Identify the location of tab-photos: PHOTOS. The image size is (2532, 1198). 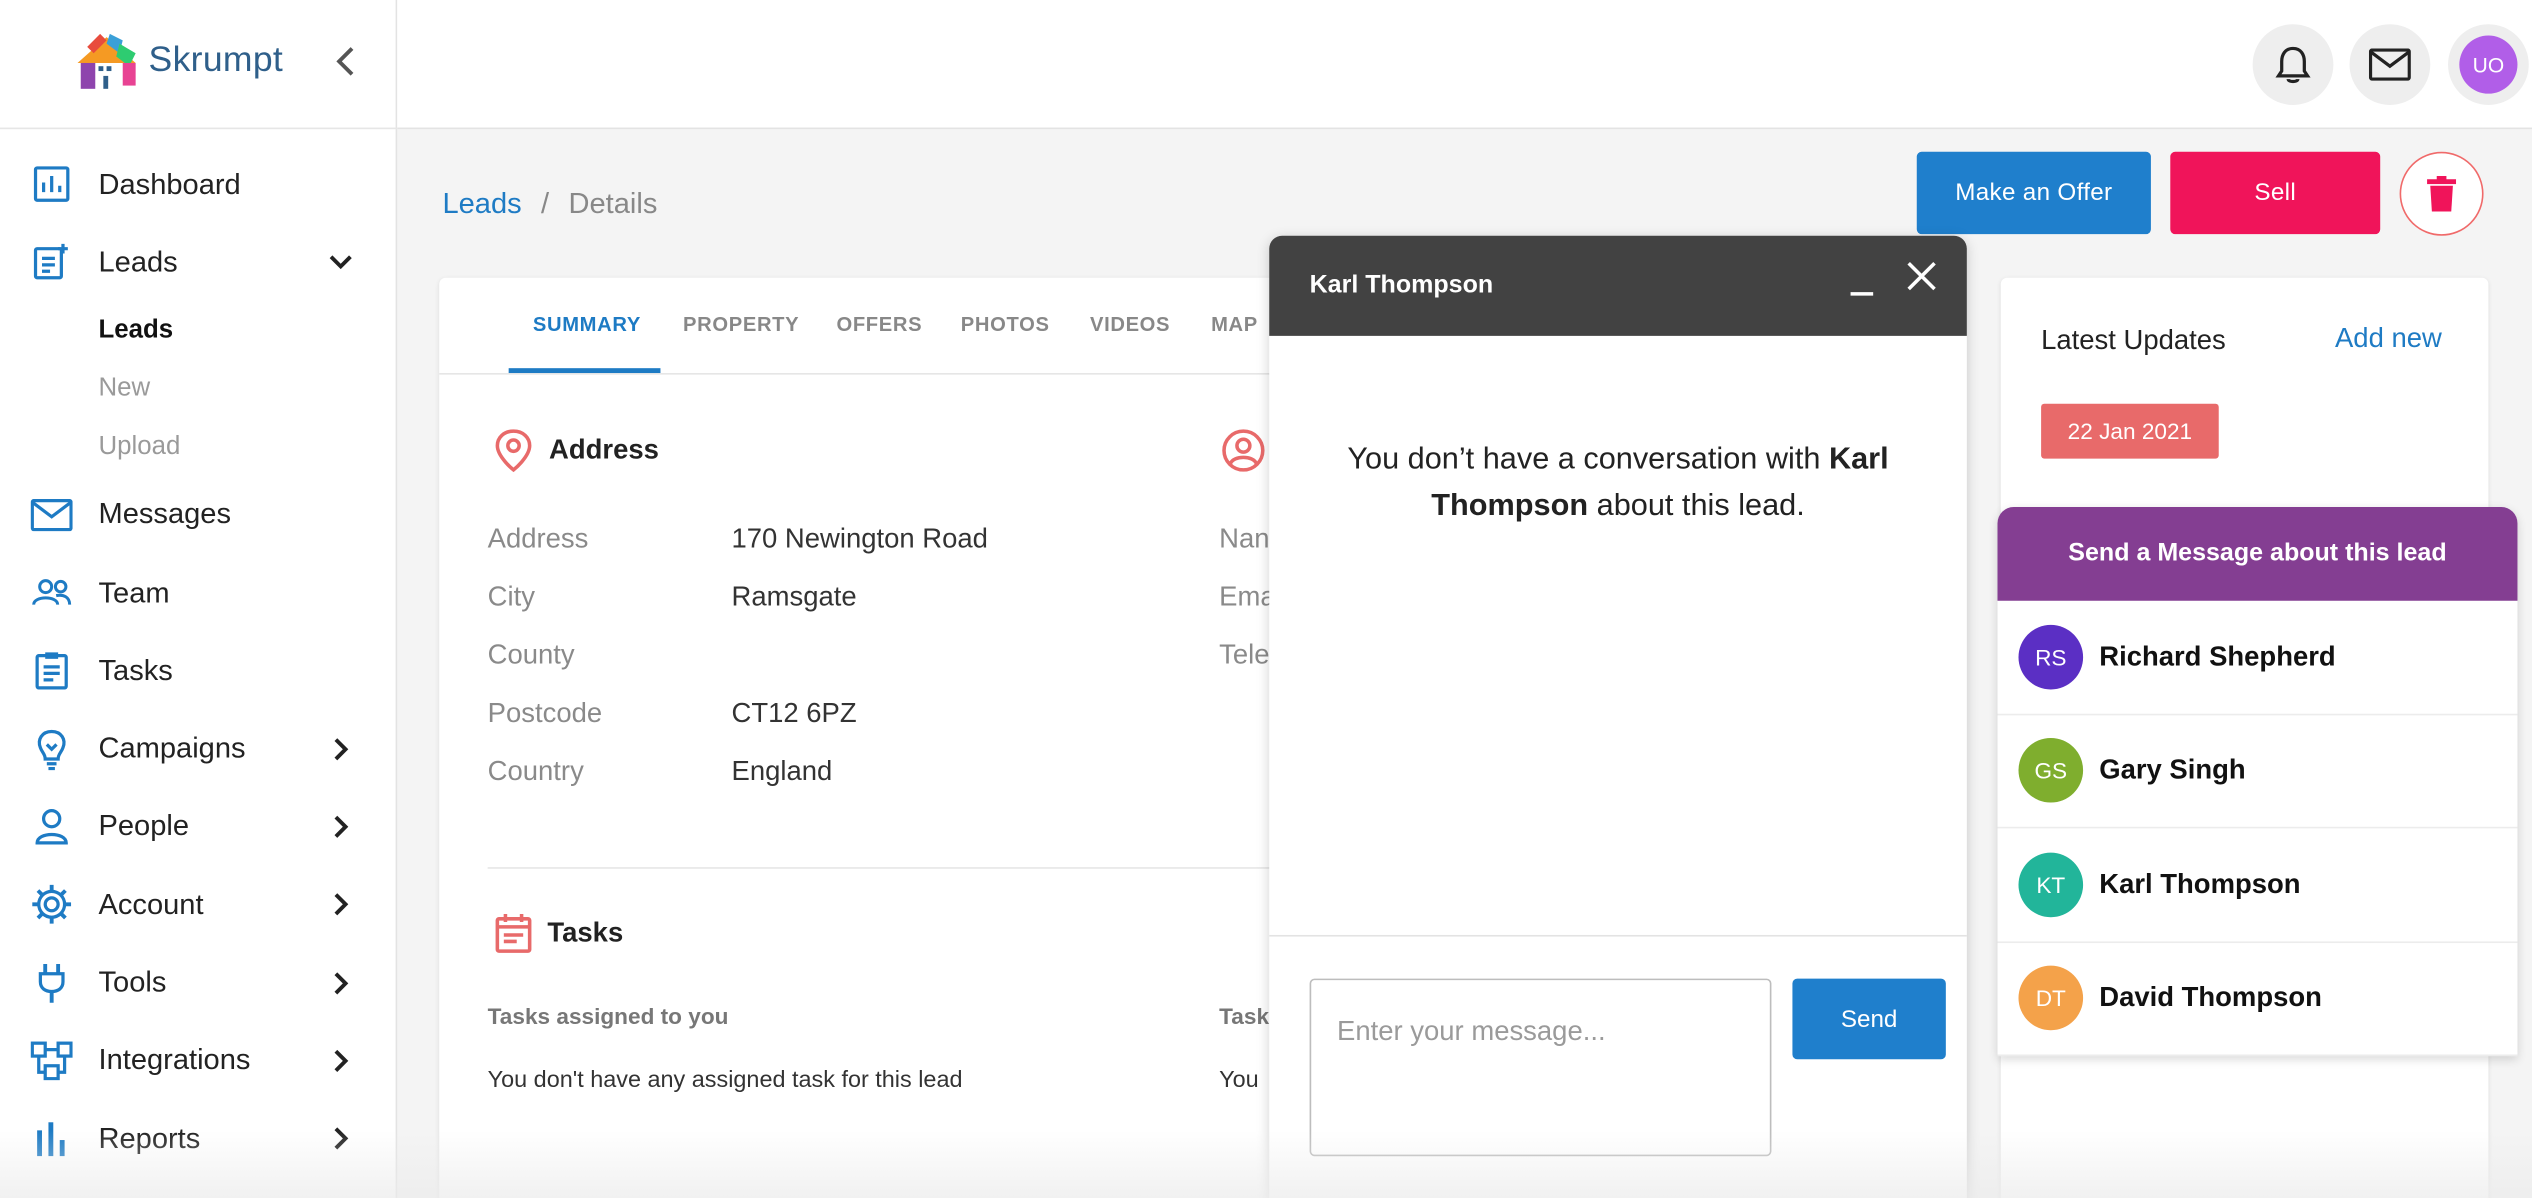
(1005, 324).